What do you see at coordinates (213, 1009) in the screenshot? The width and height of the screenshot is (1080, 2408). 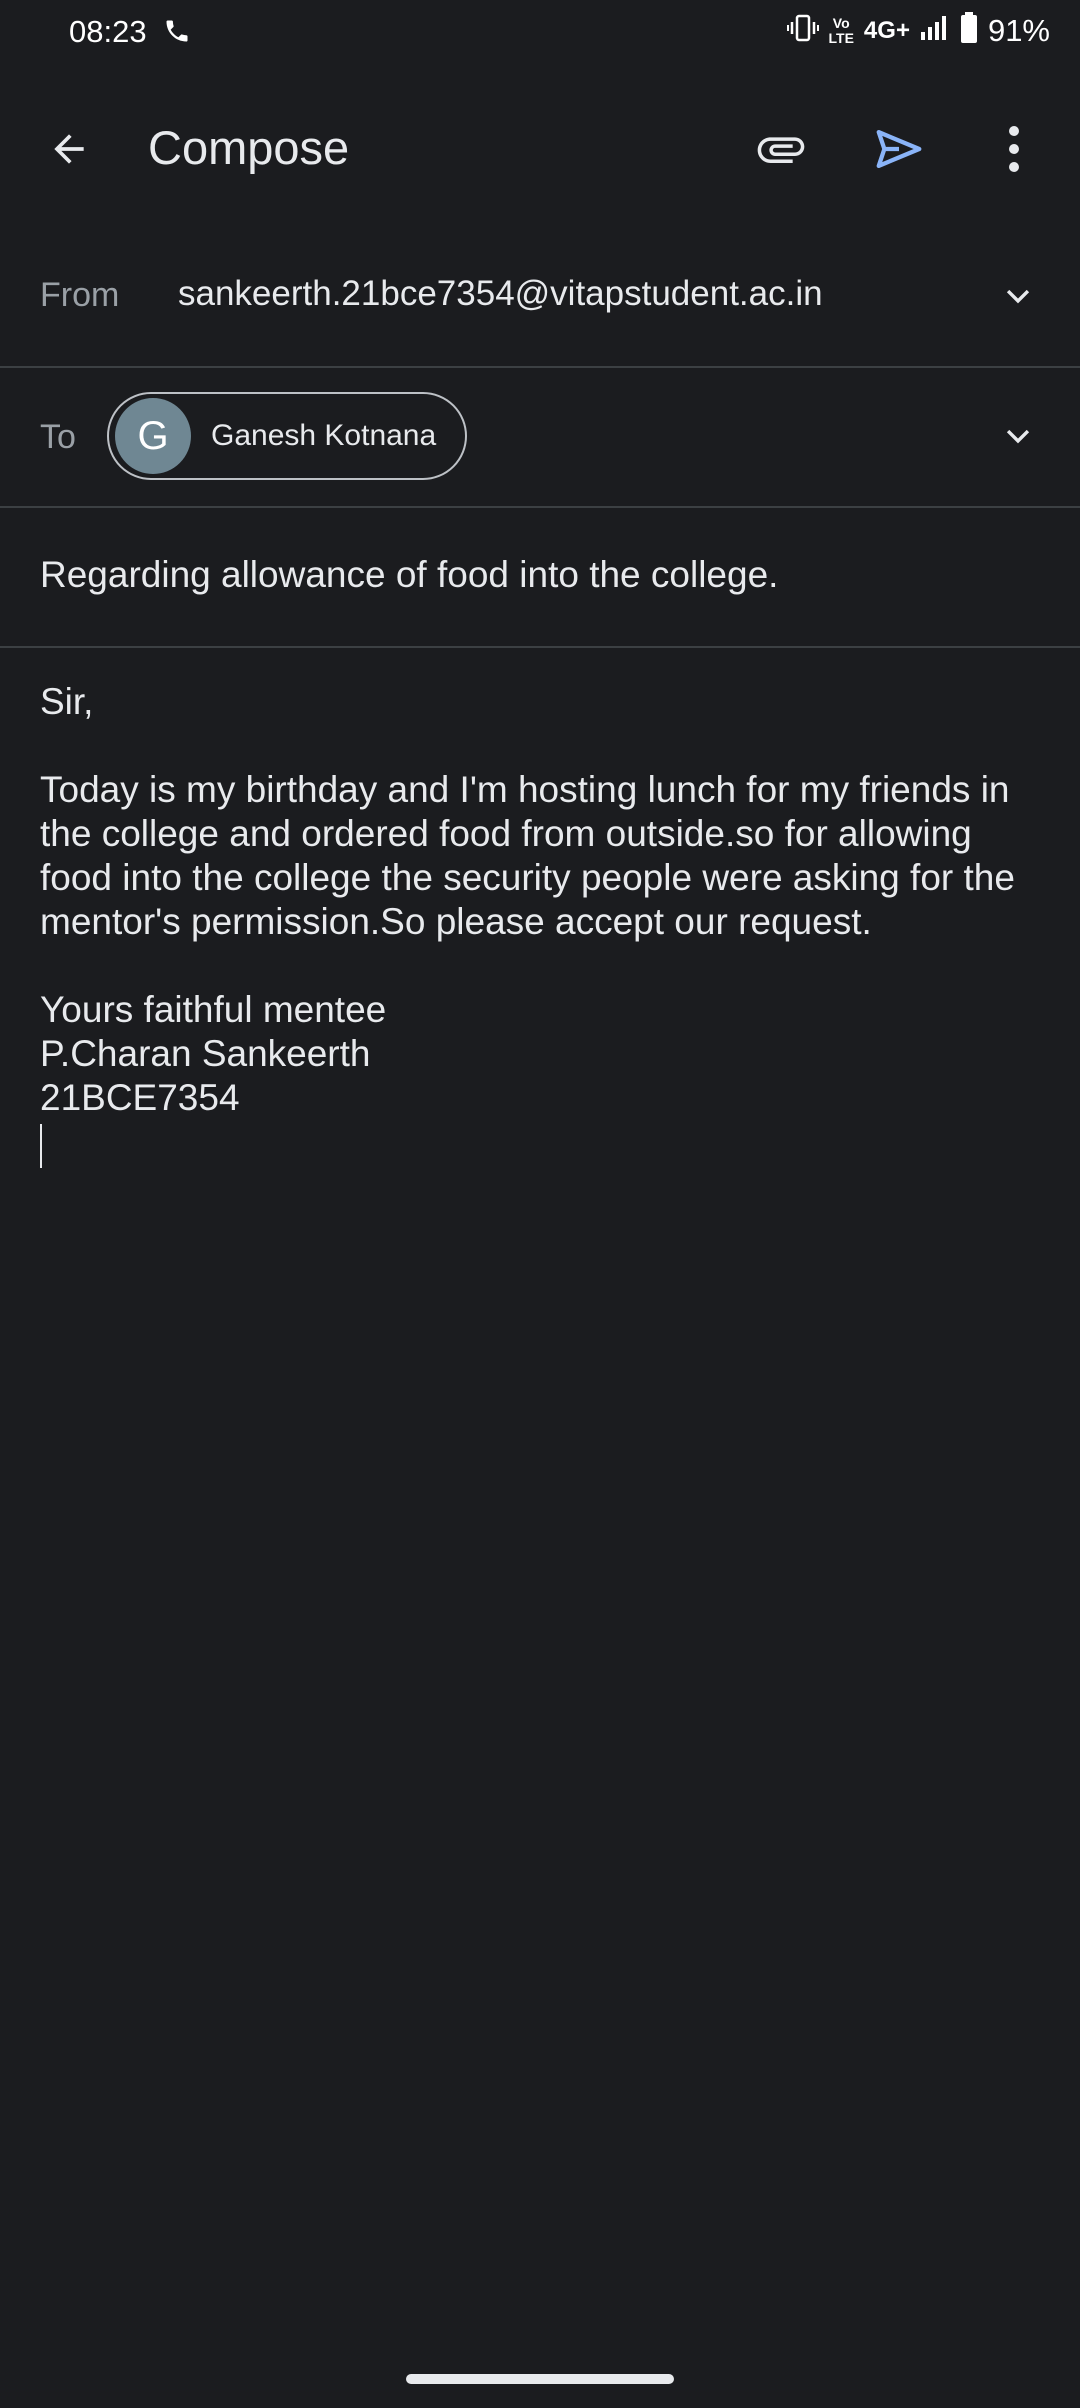 I see `body-signature-line: Yours faithful mentee` at bounding box center [213, 1009].